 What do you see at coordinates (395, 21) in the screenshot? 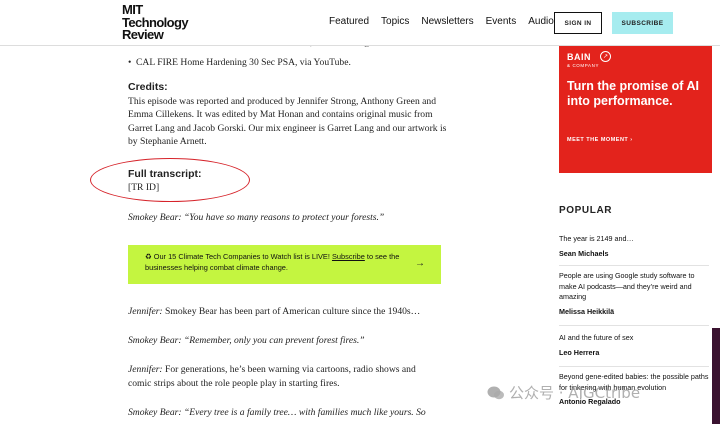
I see `nav-topics: Topics` at bounding box center [395, 21].